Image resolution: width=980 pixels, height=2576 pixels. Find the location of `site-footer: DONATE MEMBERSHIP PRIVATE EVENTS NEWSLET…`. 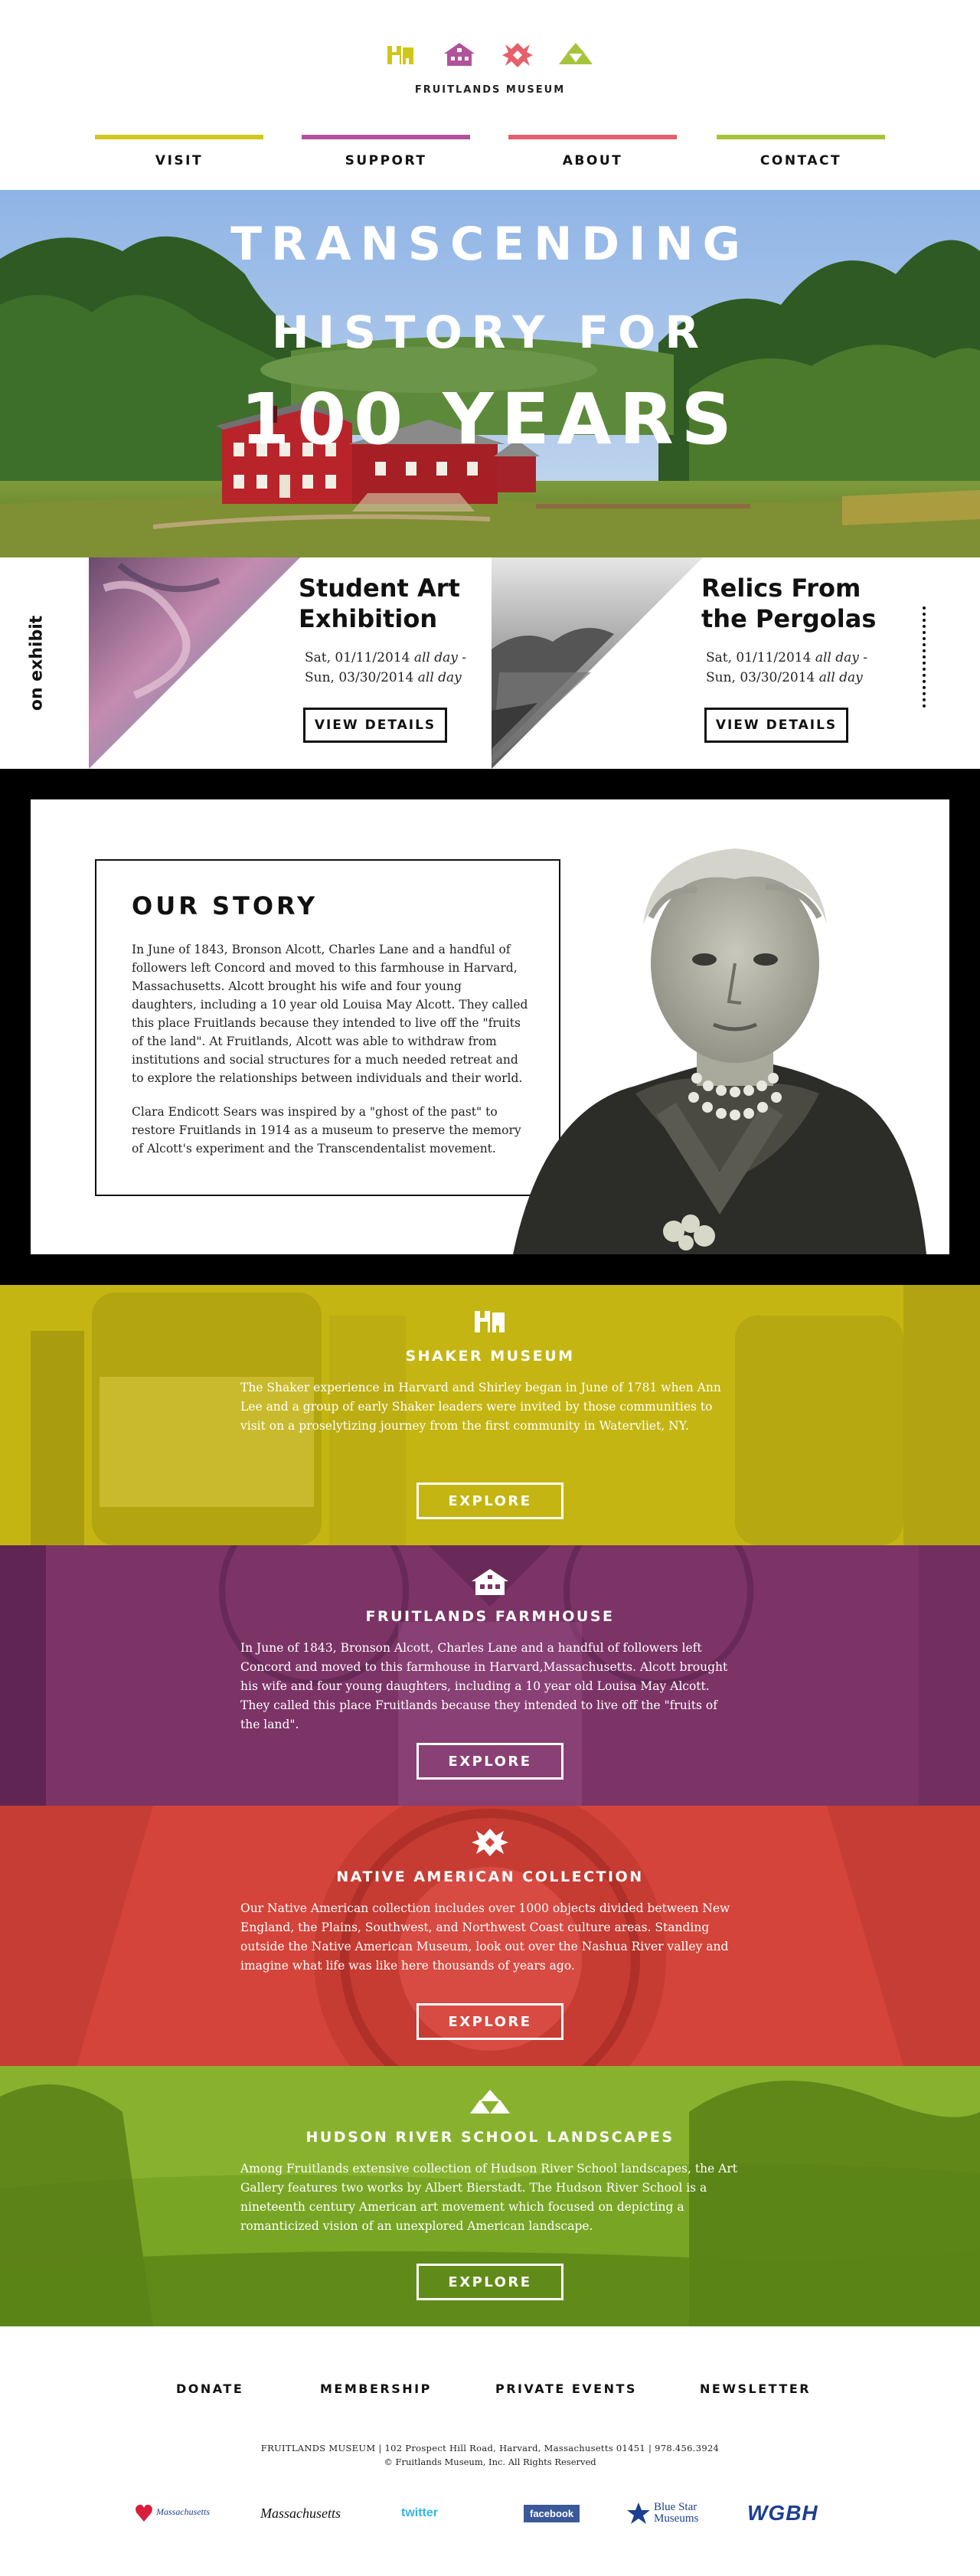

site-footer: DONATE MEMBERSHIP PRIVATE EVENTS NEWSLET… is located at coordinates (490, 2451).